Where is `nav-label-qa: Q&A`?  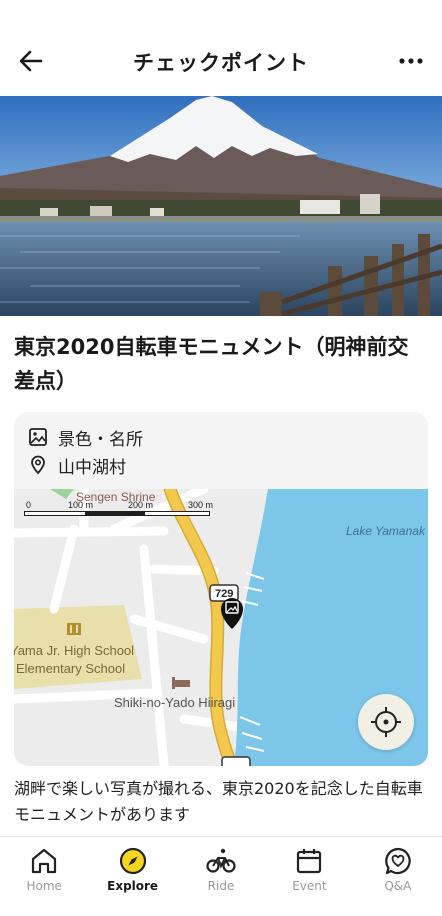 nav-label-qa: Q&A is located at coordinates (398, 886).